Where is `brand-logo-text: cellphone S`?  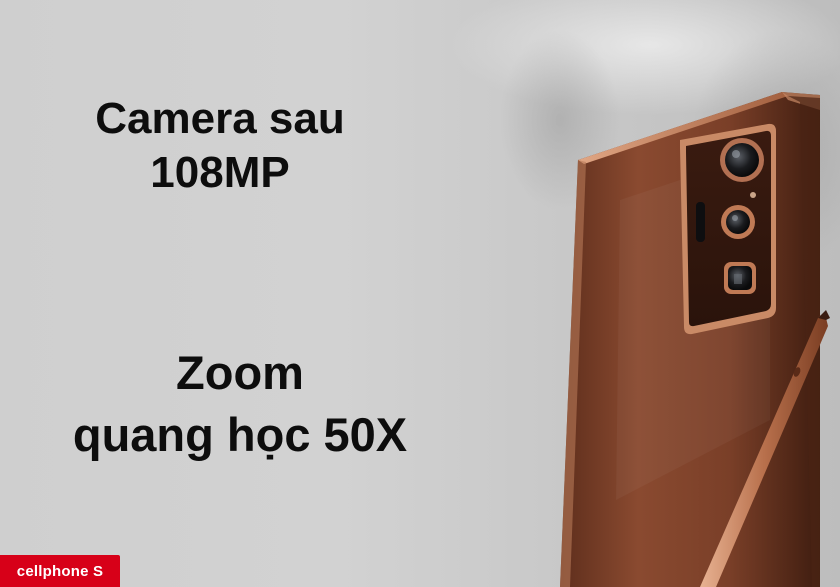
brand-logo-text: cellphone S is located at coordinates (60, 571).